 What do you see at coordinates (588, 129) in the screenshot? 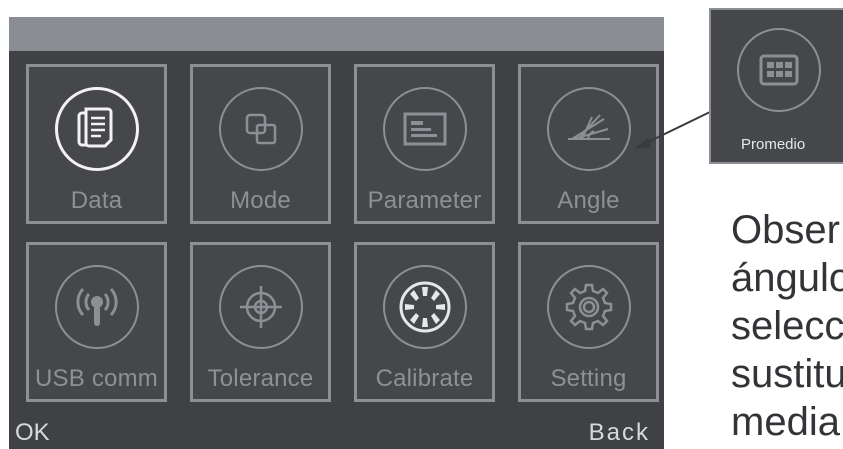
I see `angle-rays-icon` at bounding box center [588, 129].